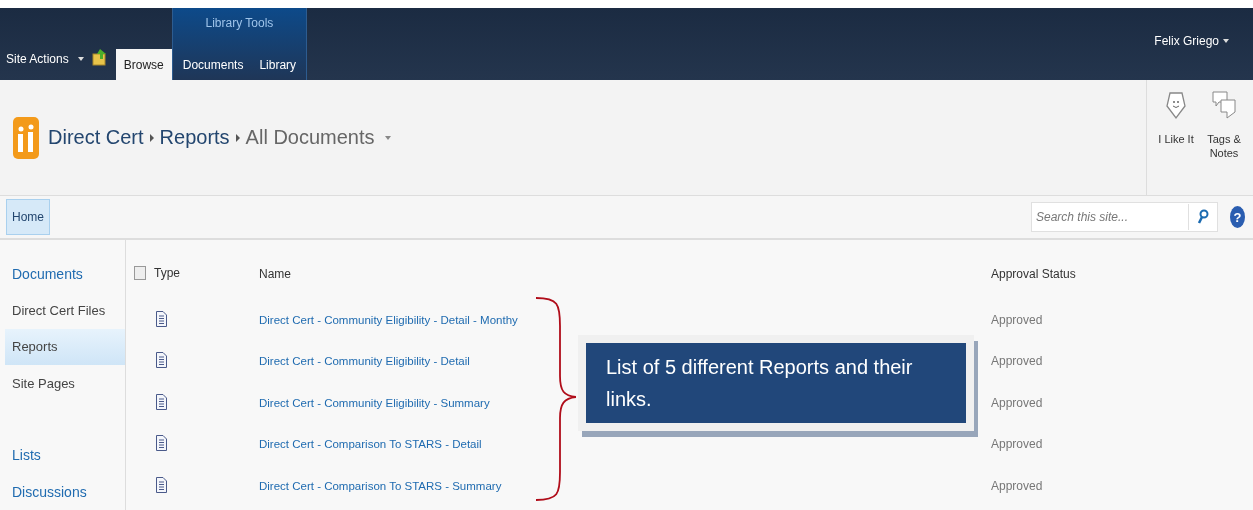 The height and width of the screenshot is (510, 1253). Describe the element at coordinates (28, 217) in the screenshot. I see `home-tab: Home` at that location.